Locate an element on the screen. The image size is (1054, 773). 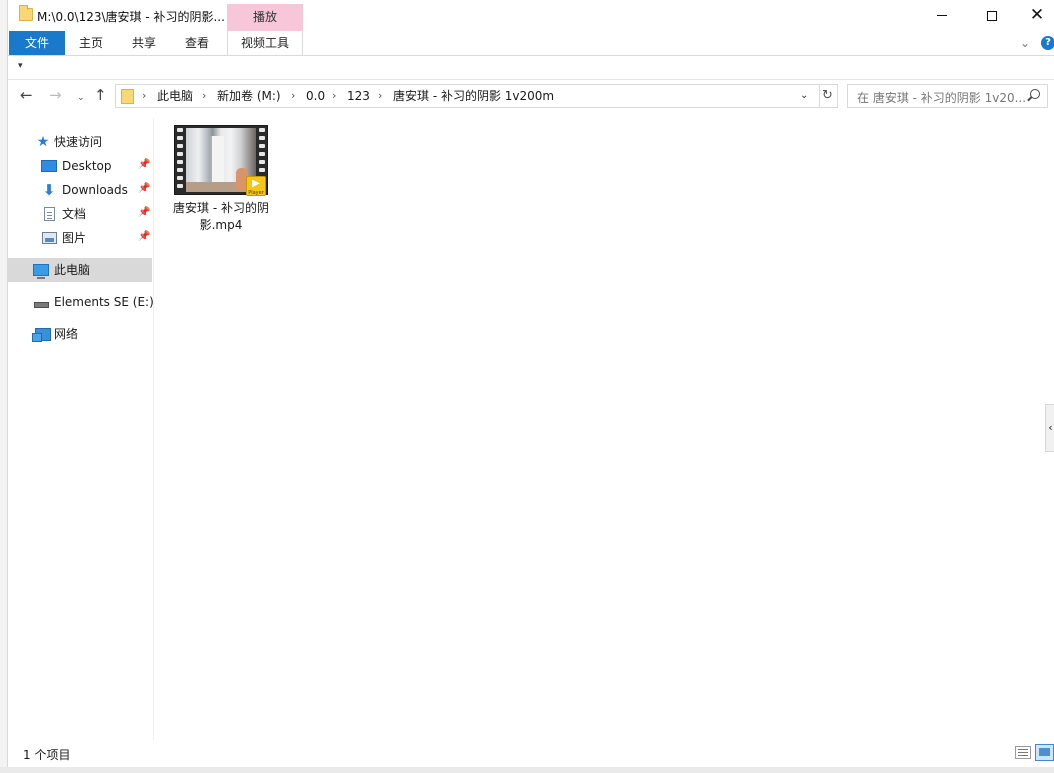
customize-toolbar-dropdown-icon: ▾ is located at coordinates (20, 66).